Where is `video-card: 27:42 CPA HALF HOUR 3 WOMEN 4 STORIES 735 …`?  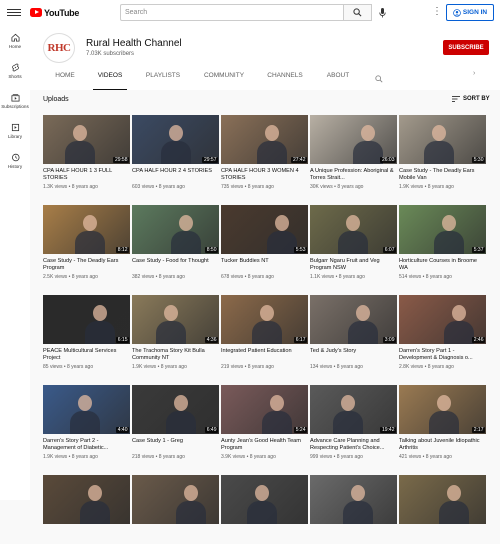
video-card: 27:42 CPA HALF HOUR 3 WOMEN 4 STORIES 735 … is located at coordinates (264, 152).